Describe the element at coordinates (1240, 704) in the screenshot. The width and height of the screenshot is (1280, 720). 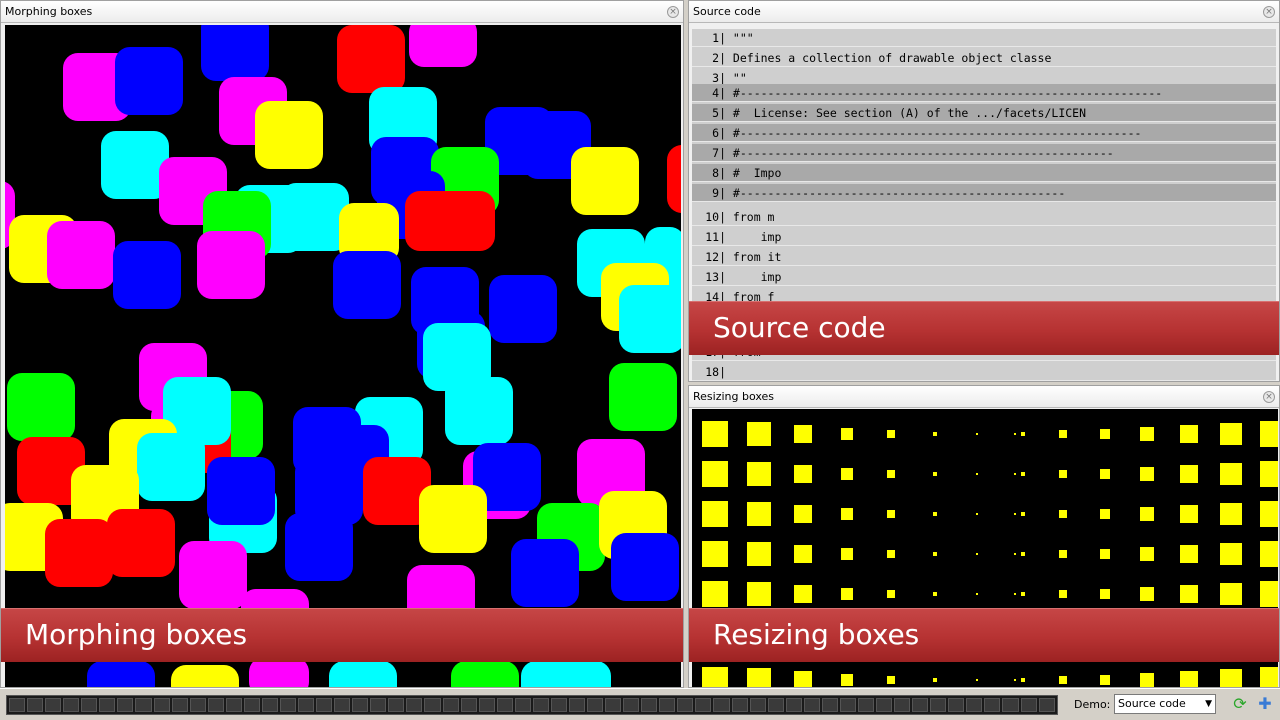
I see `refresh-icon: ⟳` at that location.